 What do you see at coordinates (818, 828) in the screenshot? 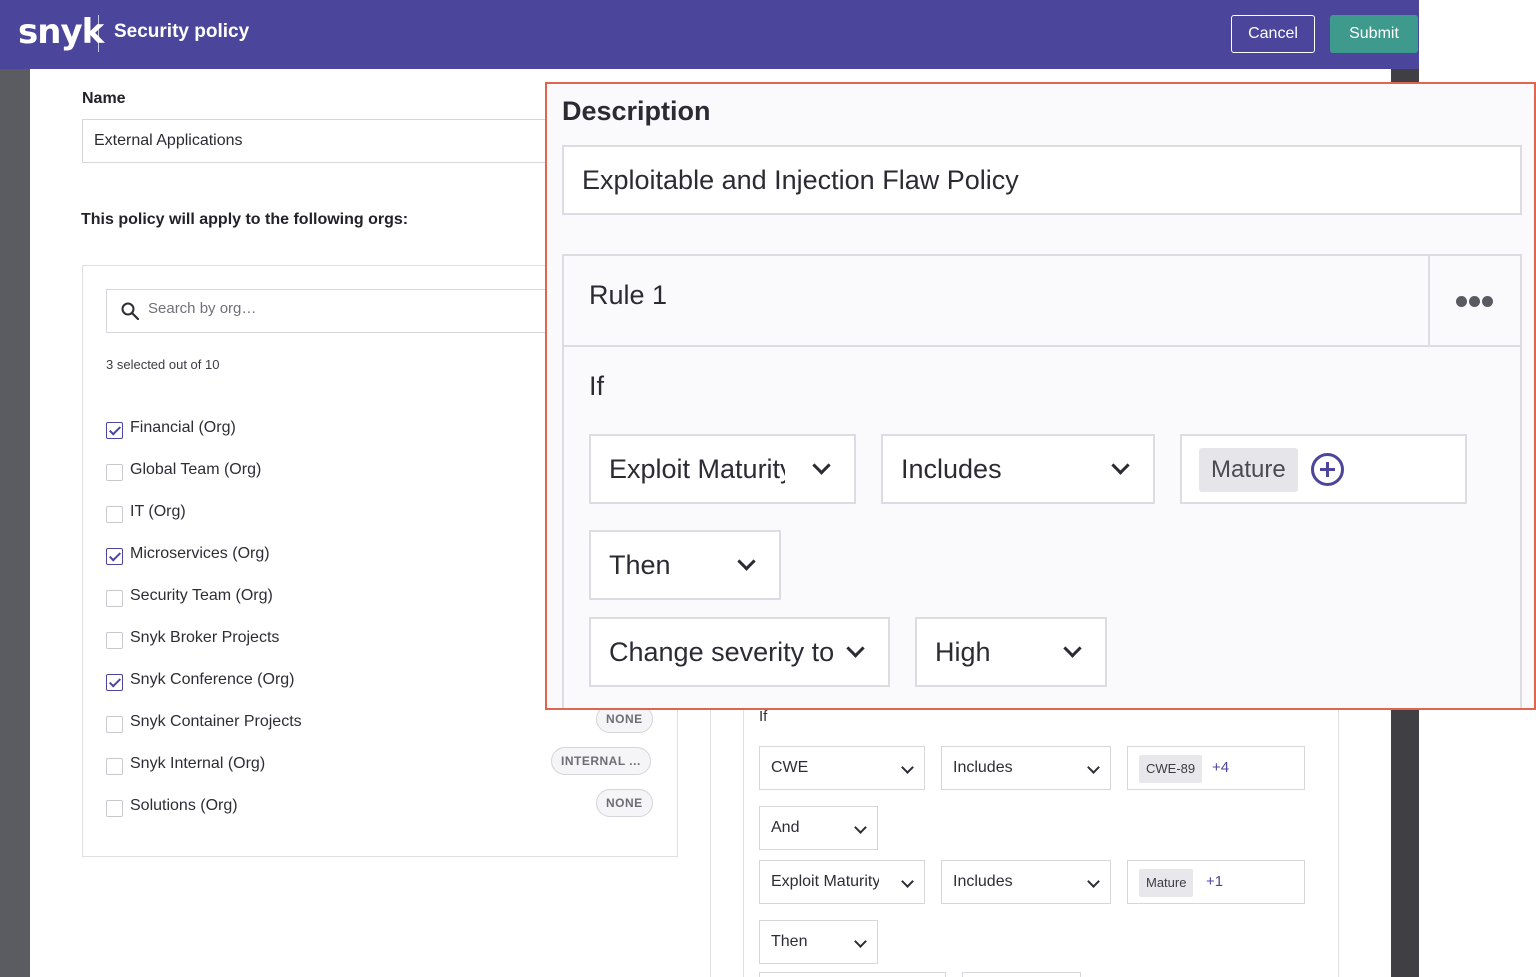
I see `joiner-dropdown: And` at bounding box center [818, 828].